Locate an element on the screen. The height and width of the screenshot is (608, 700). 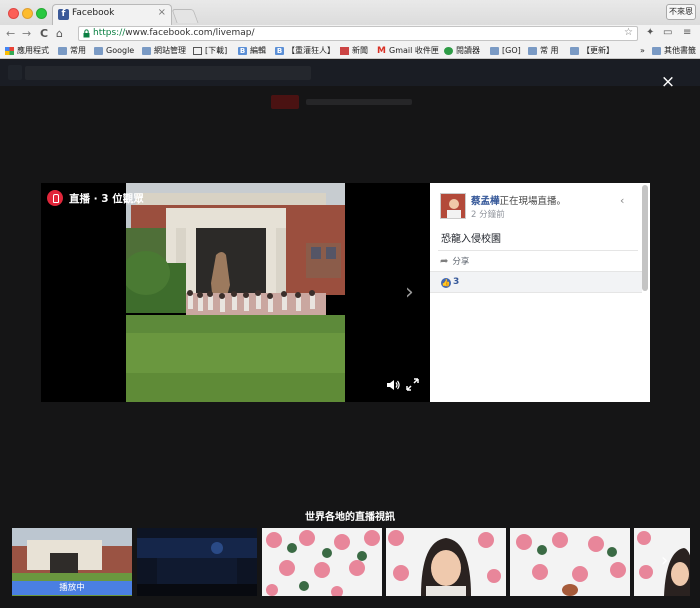
live-badge-dimmed is located at coordinates (285, 102).